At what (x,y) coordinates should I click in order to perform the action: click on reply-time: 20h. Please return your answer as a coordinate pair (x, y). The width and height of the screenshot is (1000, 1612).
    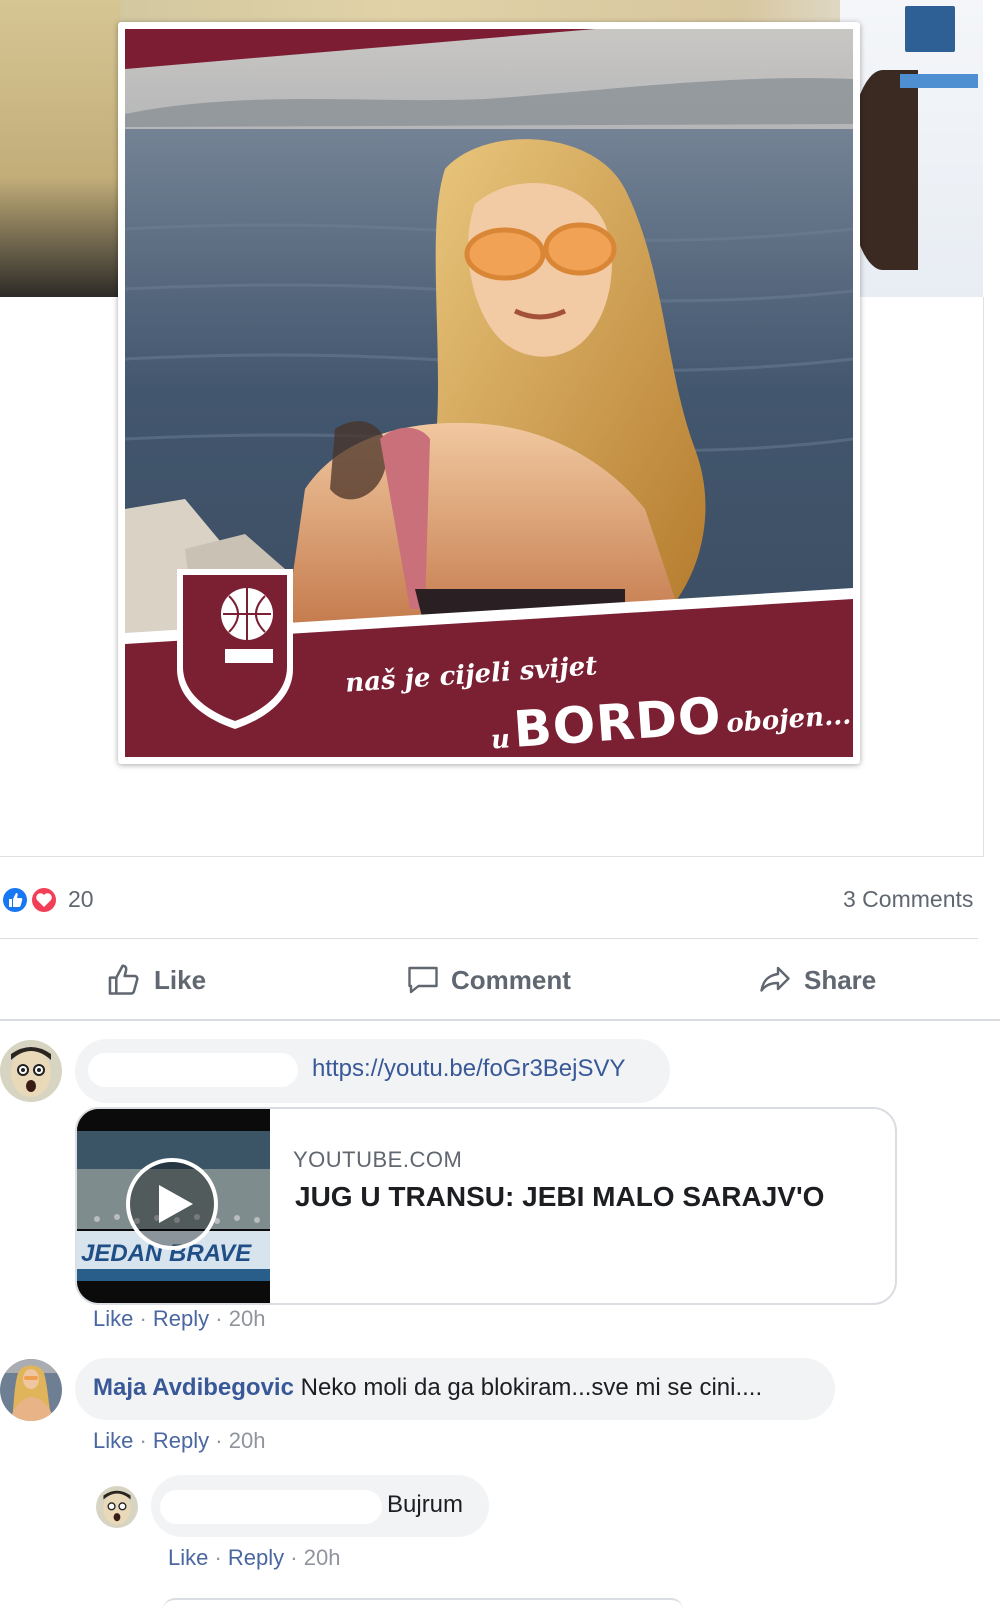
    Looking at the image, I should click on (322, 1557).